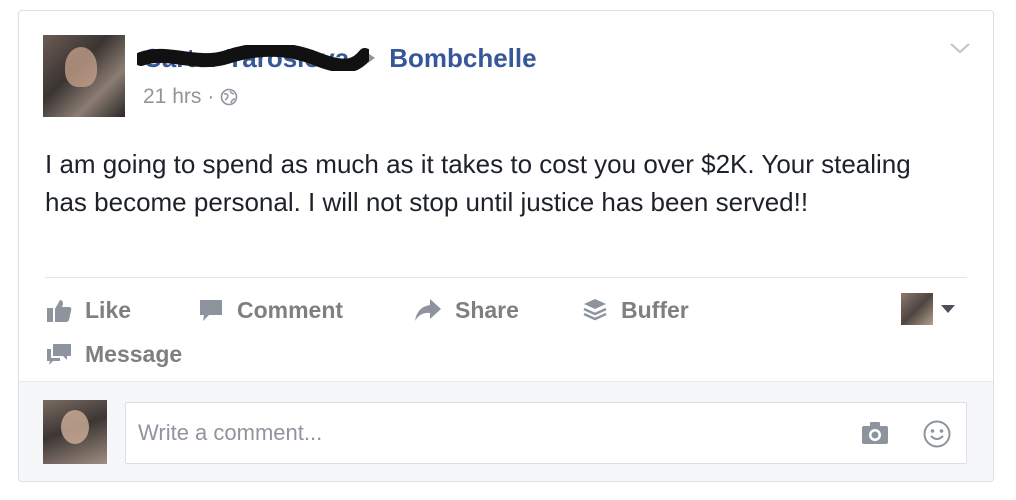 Image resolution: width=1016 pixels, height=500 pixels. I want to click on author-avatar, so click(84, 76).